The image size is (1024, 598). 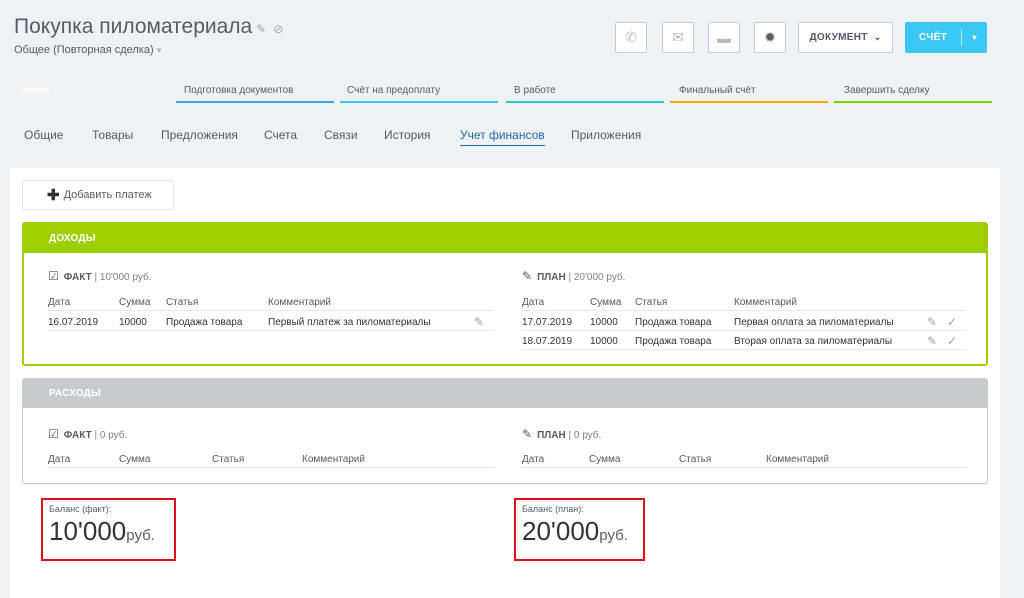 I want to click on plan-amount: 0 руб., so click(x=587, y=435).